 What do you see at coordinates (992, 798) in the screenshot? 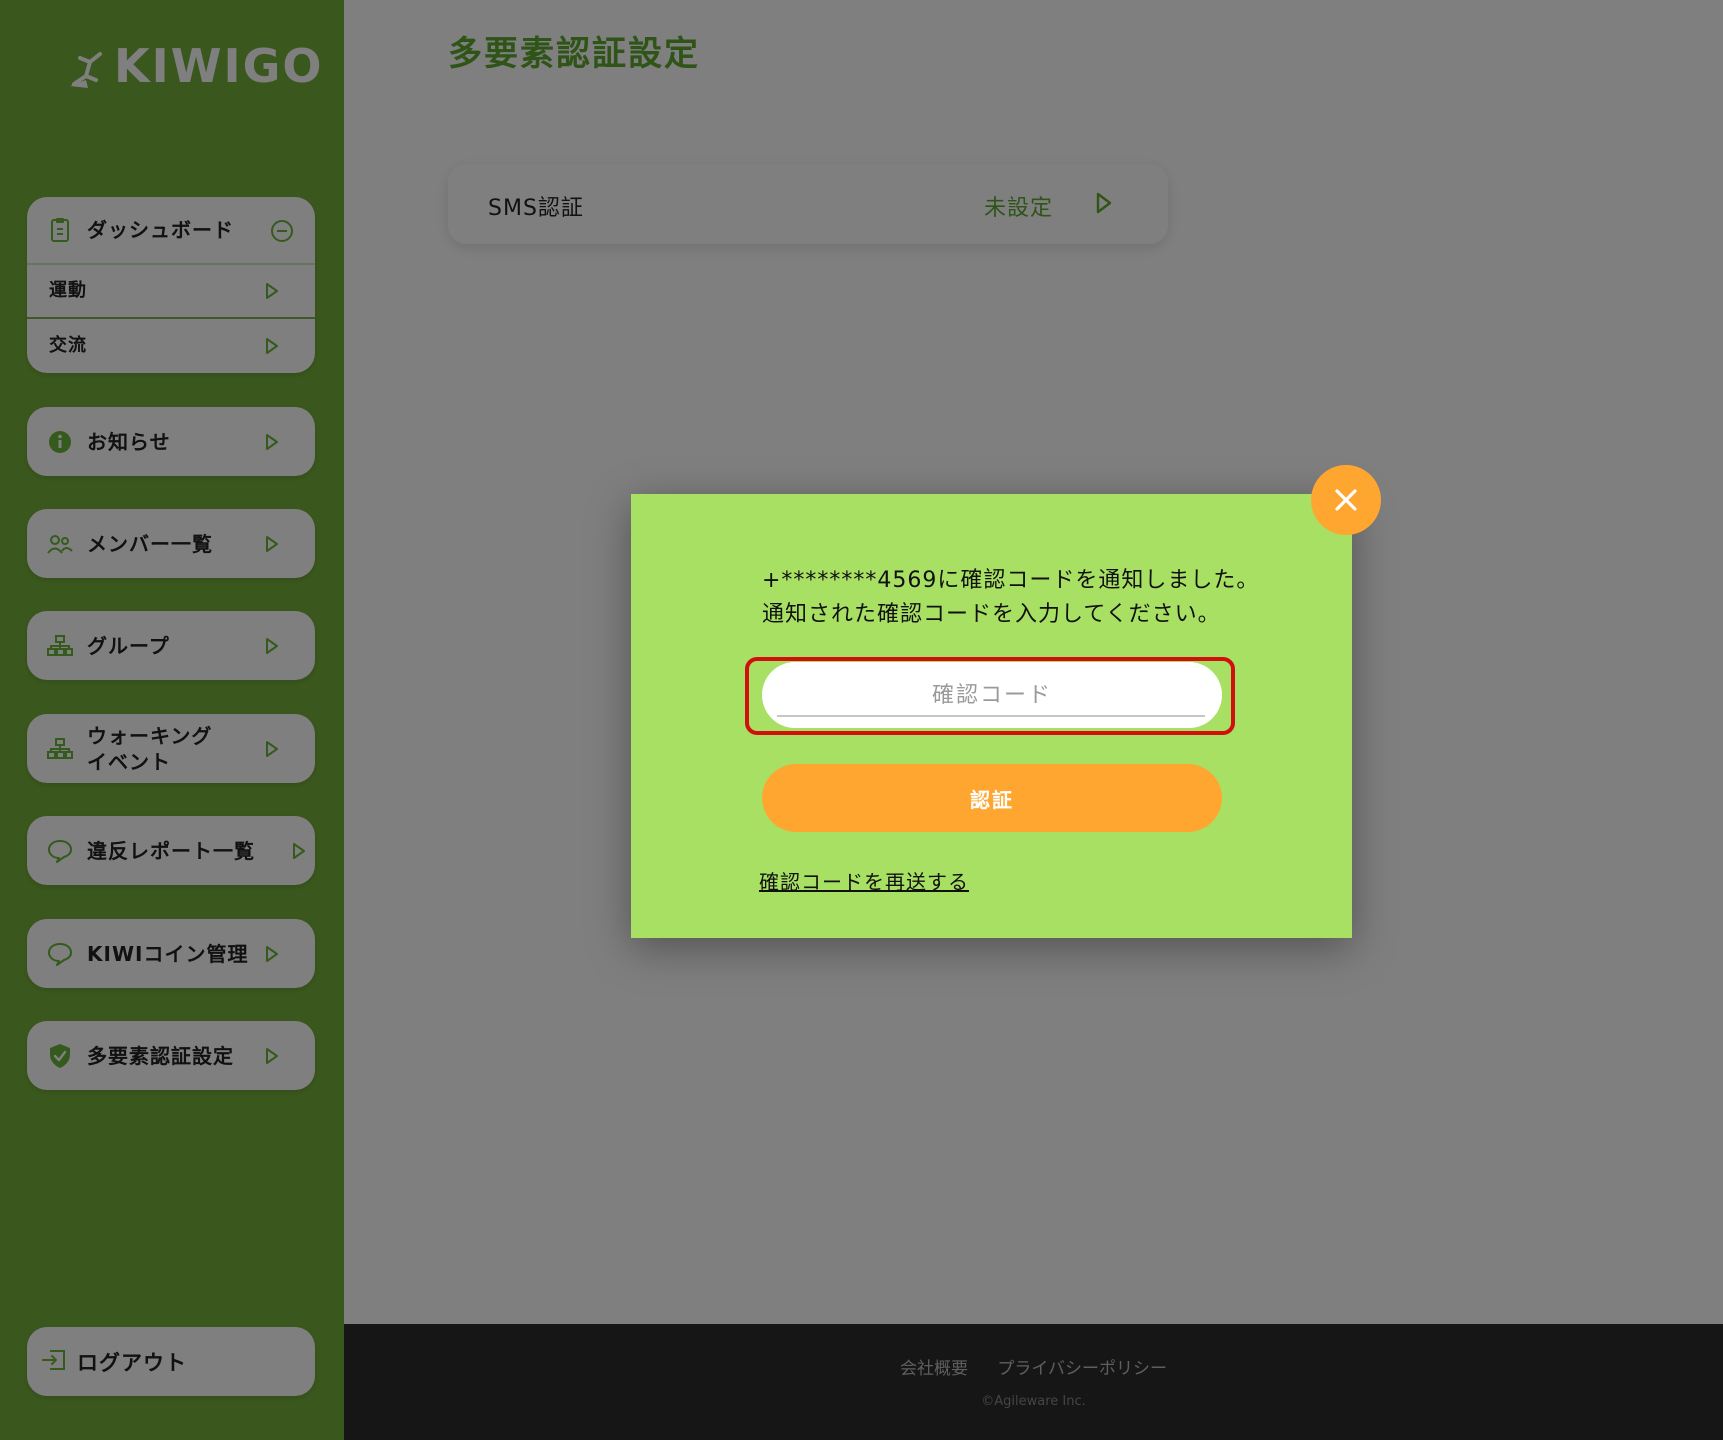
I see `verify-button: 認証` at bounding box center [992, 798].